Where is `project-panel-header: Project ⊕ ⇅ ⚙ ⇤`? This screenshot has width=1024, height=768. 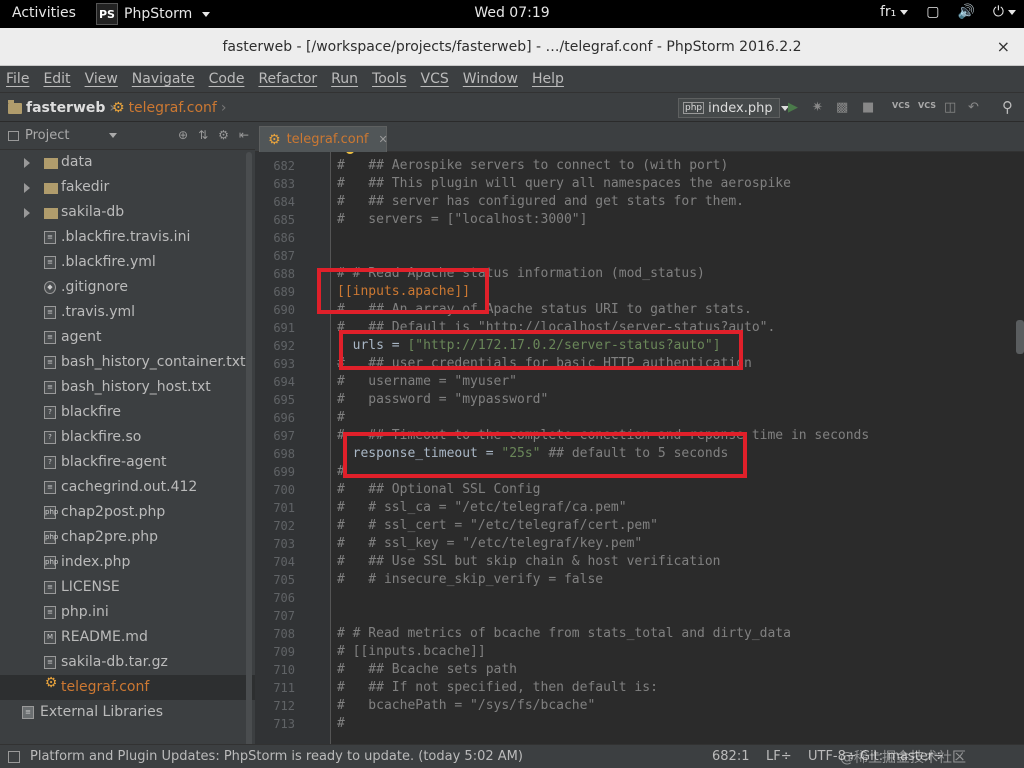
project-panel-header: Project ⊕ ⇅ ⚙ ⇤ is located at coordinates (127, 136).